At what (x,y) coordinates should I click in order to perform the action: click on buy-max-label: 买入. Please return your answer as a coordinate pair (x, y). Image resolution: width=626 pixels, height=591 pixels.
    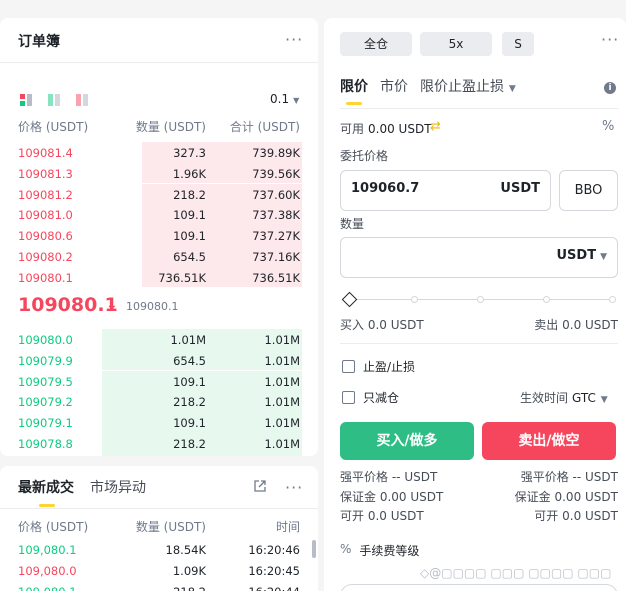
    Looking at the image, I should click on (352, 325).